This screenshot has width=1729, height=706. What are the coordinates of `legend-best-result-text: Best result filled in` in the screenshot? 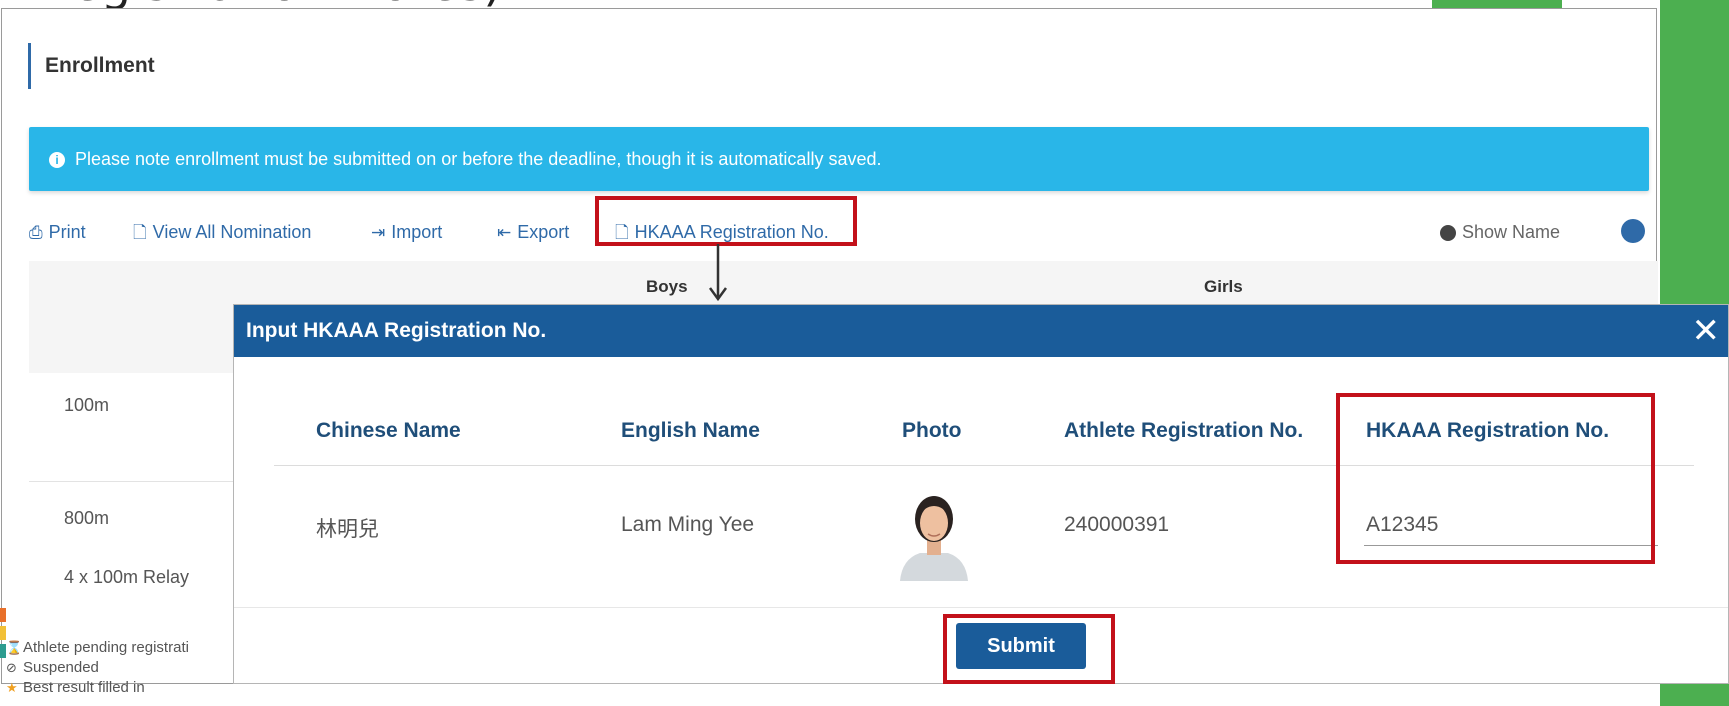 It's located at (84, 687).